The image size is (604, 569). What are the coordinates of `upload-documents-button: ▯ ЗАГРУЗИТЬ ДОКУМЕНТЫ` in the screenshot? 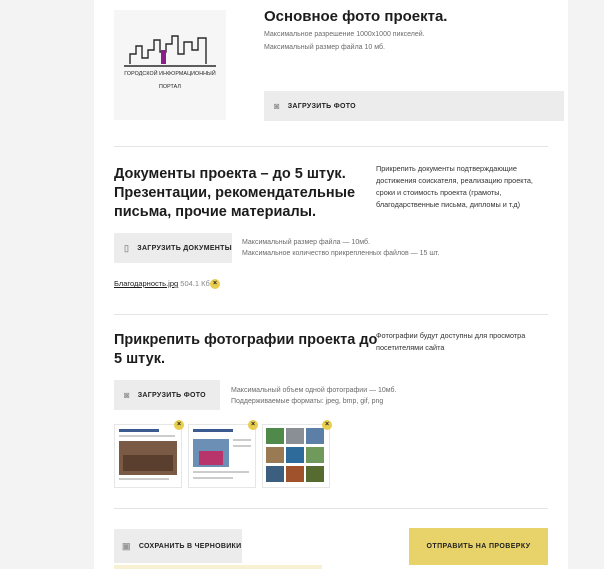 It's located at (173, 248).